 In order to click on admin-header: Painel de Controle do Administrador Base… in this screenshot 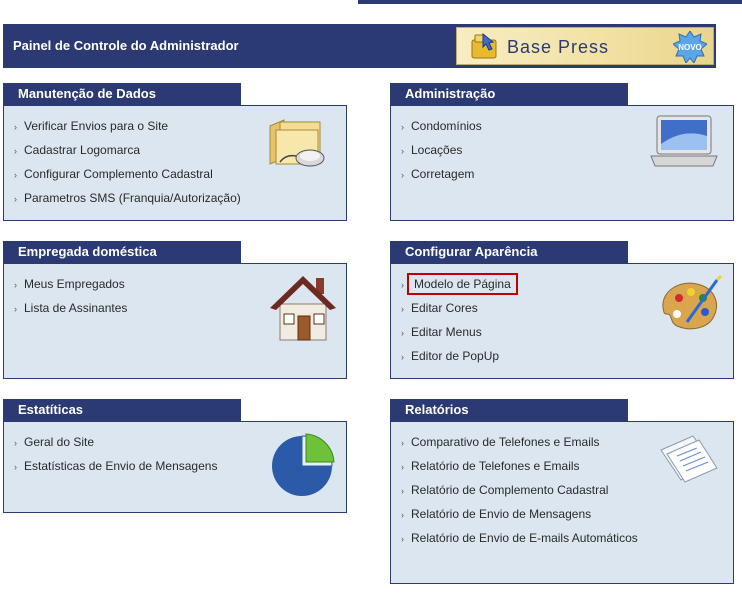, I will do `click(359, 46)`.